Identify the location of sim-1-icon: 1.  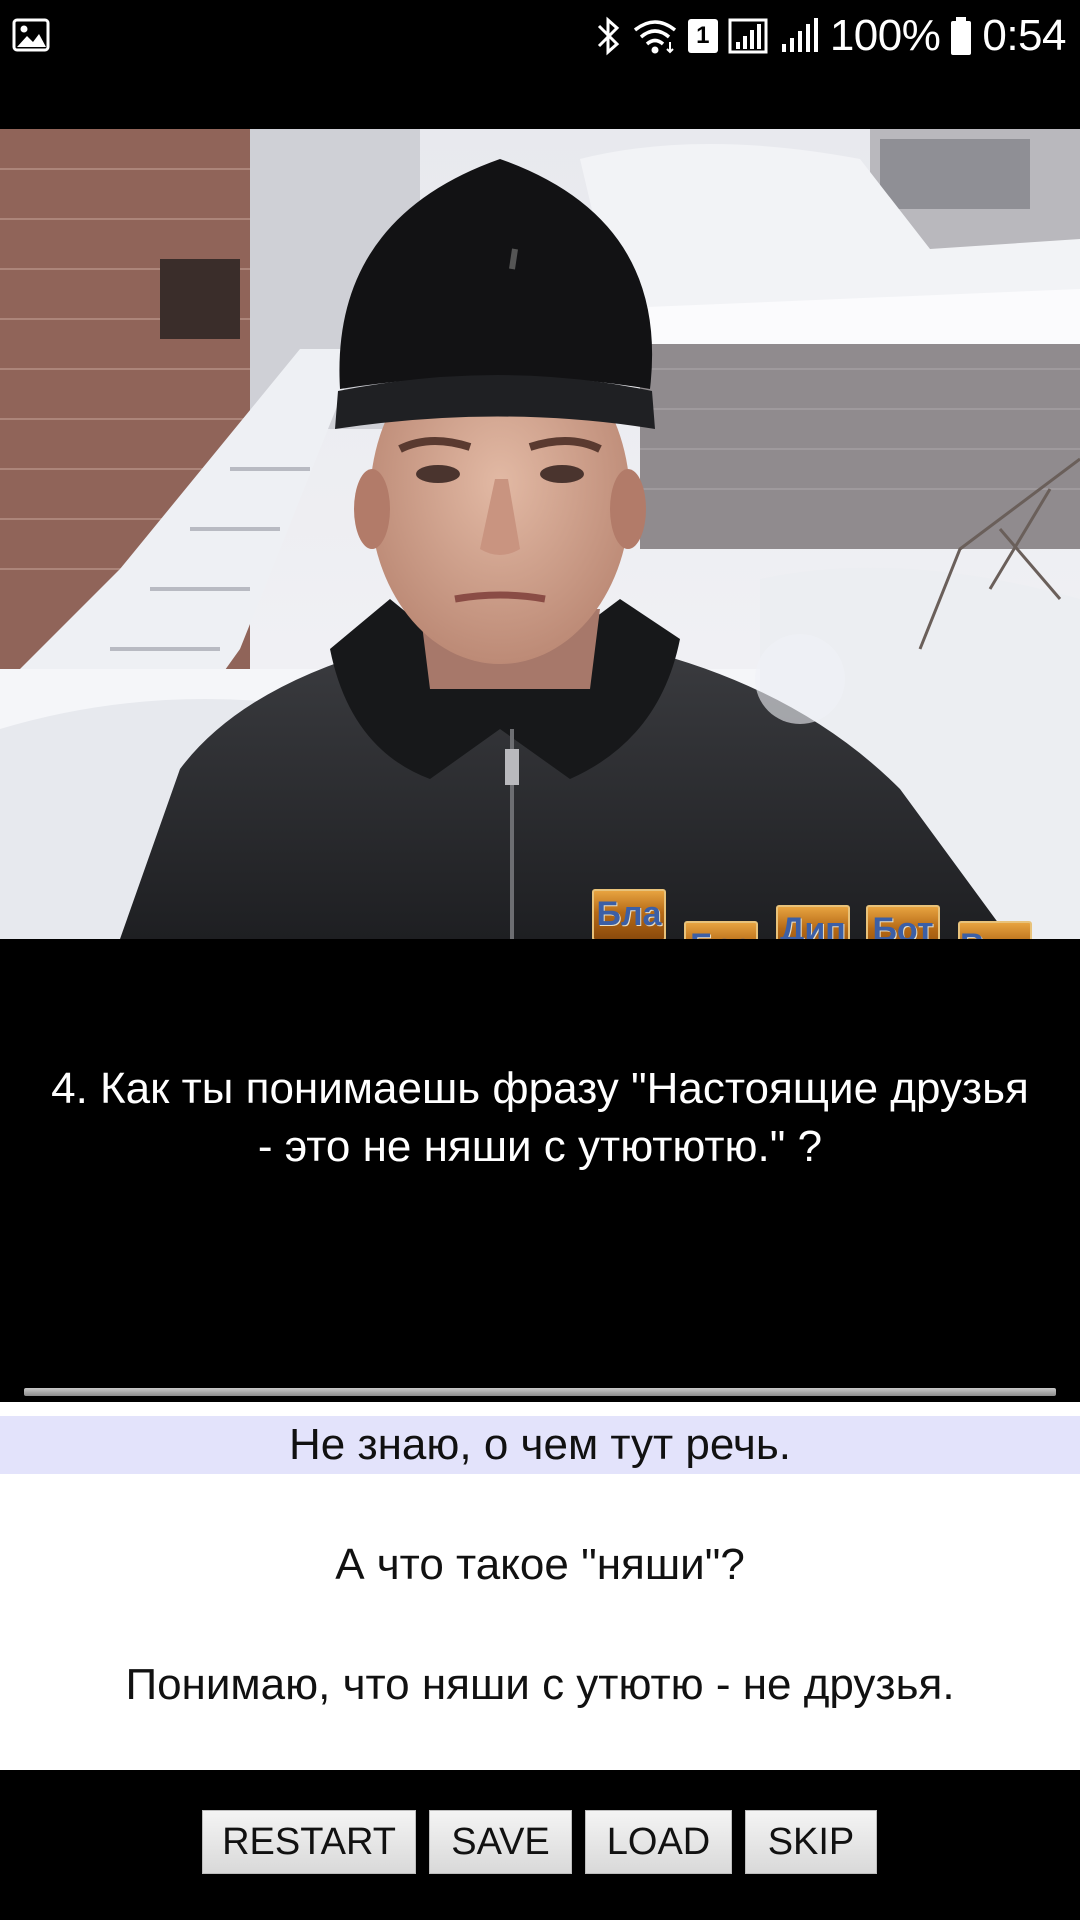
(702, 36).